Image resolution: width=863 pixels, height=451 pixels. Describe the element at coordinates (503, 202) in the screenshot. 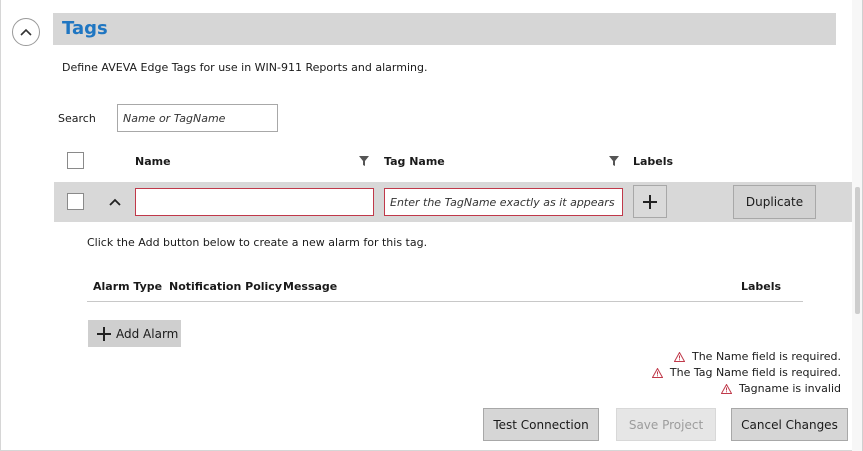

I see `tagname-field` at that location.